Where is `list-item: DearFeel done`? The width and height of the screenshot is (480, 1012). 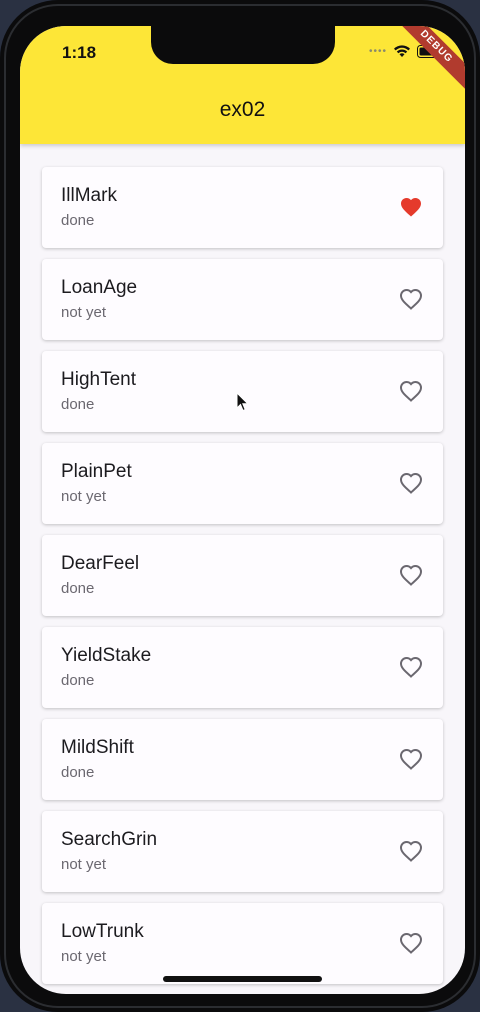 list-item: DearFeel done is located at coordinates (242, 575).